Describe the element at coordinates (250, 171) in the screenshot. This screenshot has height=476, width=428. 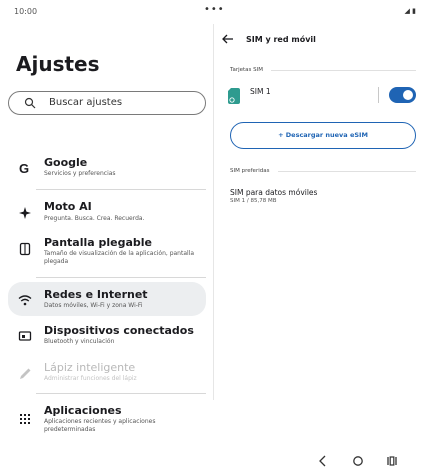
I see `section-label-preferred-sims: SIM preferidas` at that location.